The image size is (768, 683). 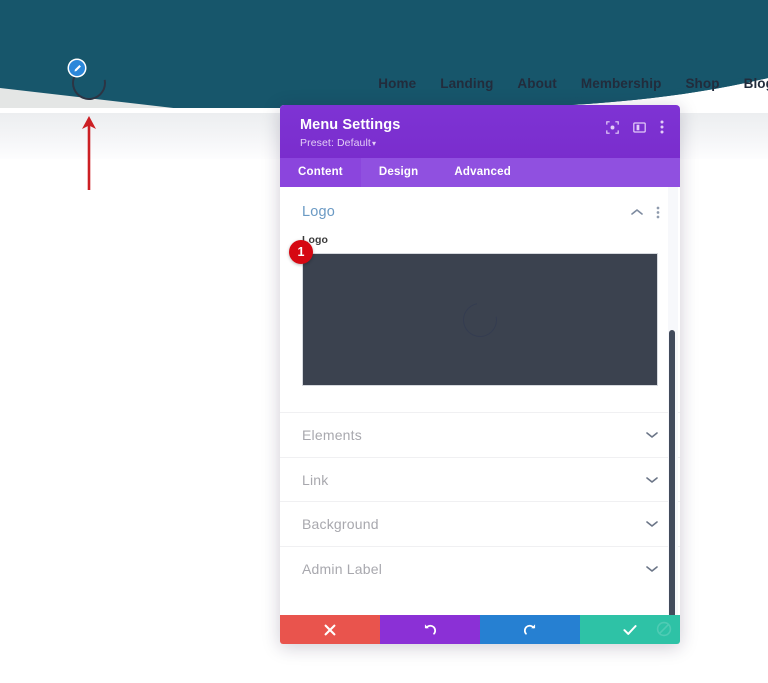 What do you see at coordinates (536, 83) in the screenshot?
I see `nav-item-about: About` at bounding box center [536, 83].